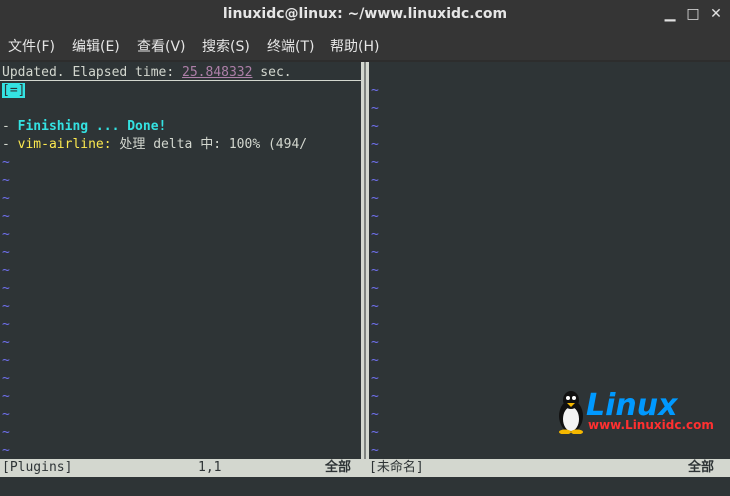  Describe the element at coordinates (670, 14) in the screenshot. I see `minimize-button: ▁` at that location.